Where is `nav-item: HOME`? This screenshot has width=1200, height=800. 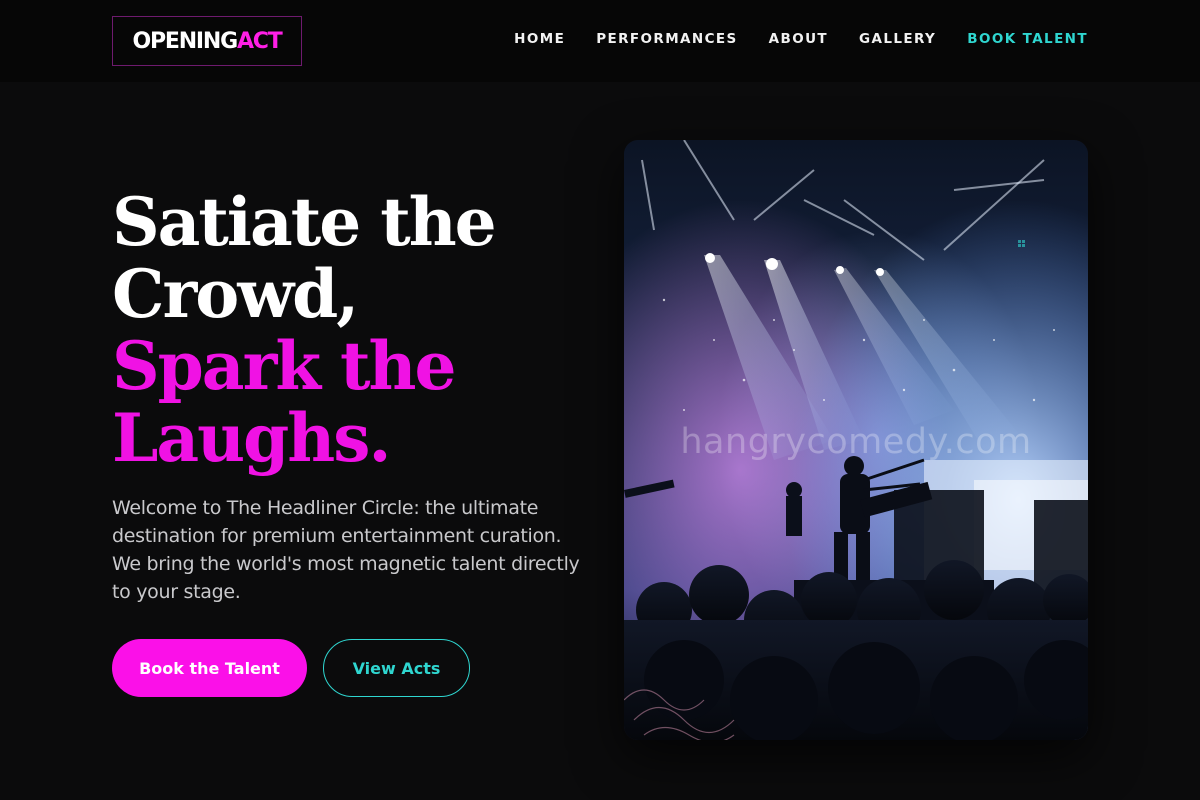 nav-item: HOME is located at coordinates (539, 39).